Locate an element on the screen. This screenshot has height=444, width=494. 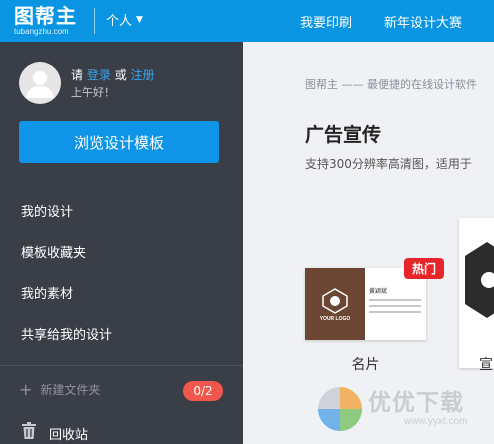
card-label-second: 宣 is located at coordinates (486, 364).